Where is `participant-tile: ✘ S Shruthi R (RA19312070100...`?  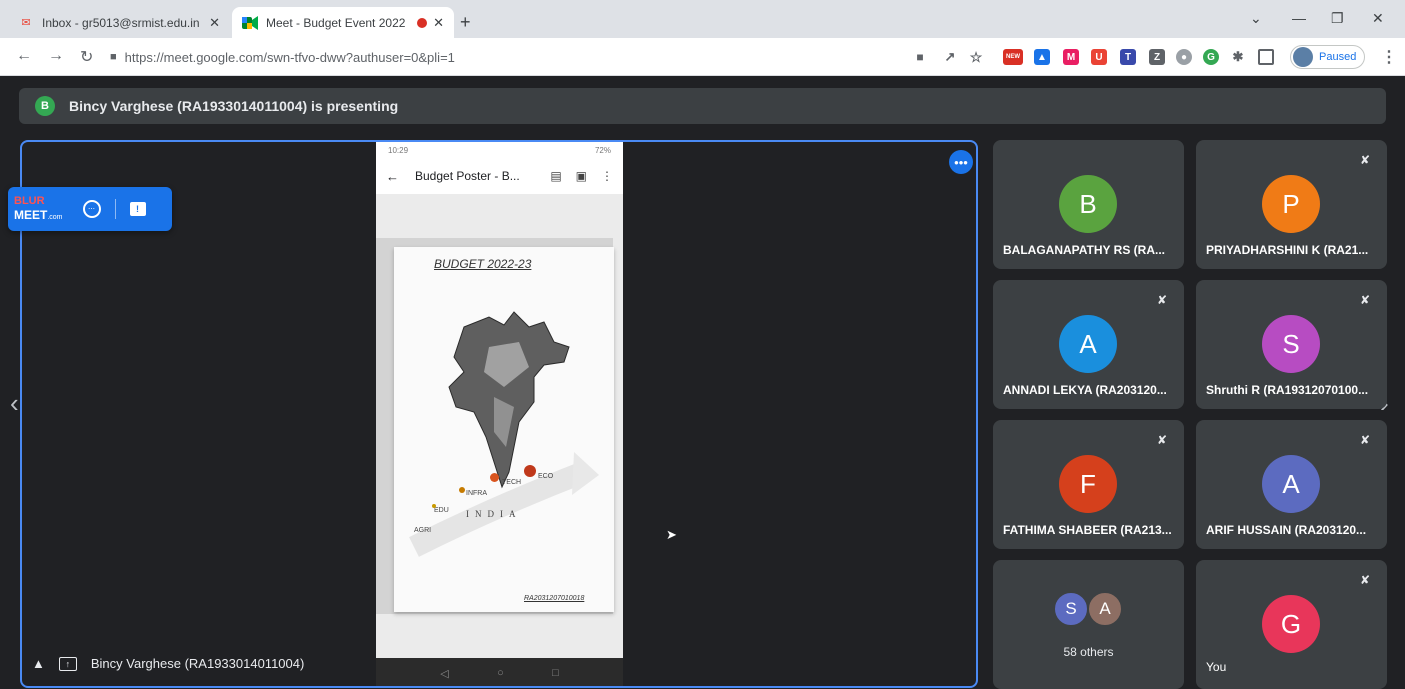
participant-tile: ✘ S Shruthi R (RA19312070100... is located at coordinates (1291, 344).